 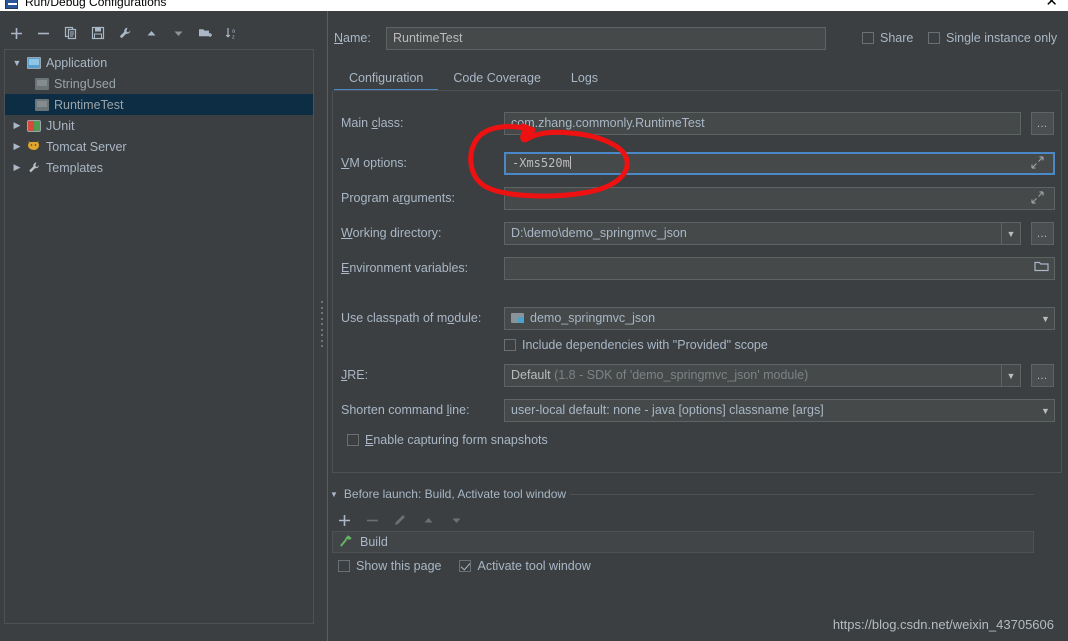 I want to click on name-input: RuntimeTest, so click(x=606, y=38).